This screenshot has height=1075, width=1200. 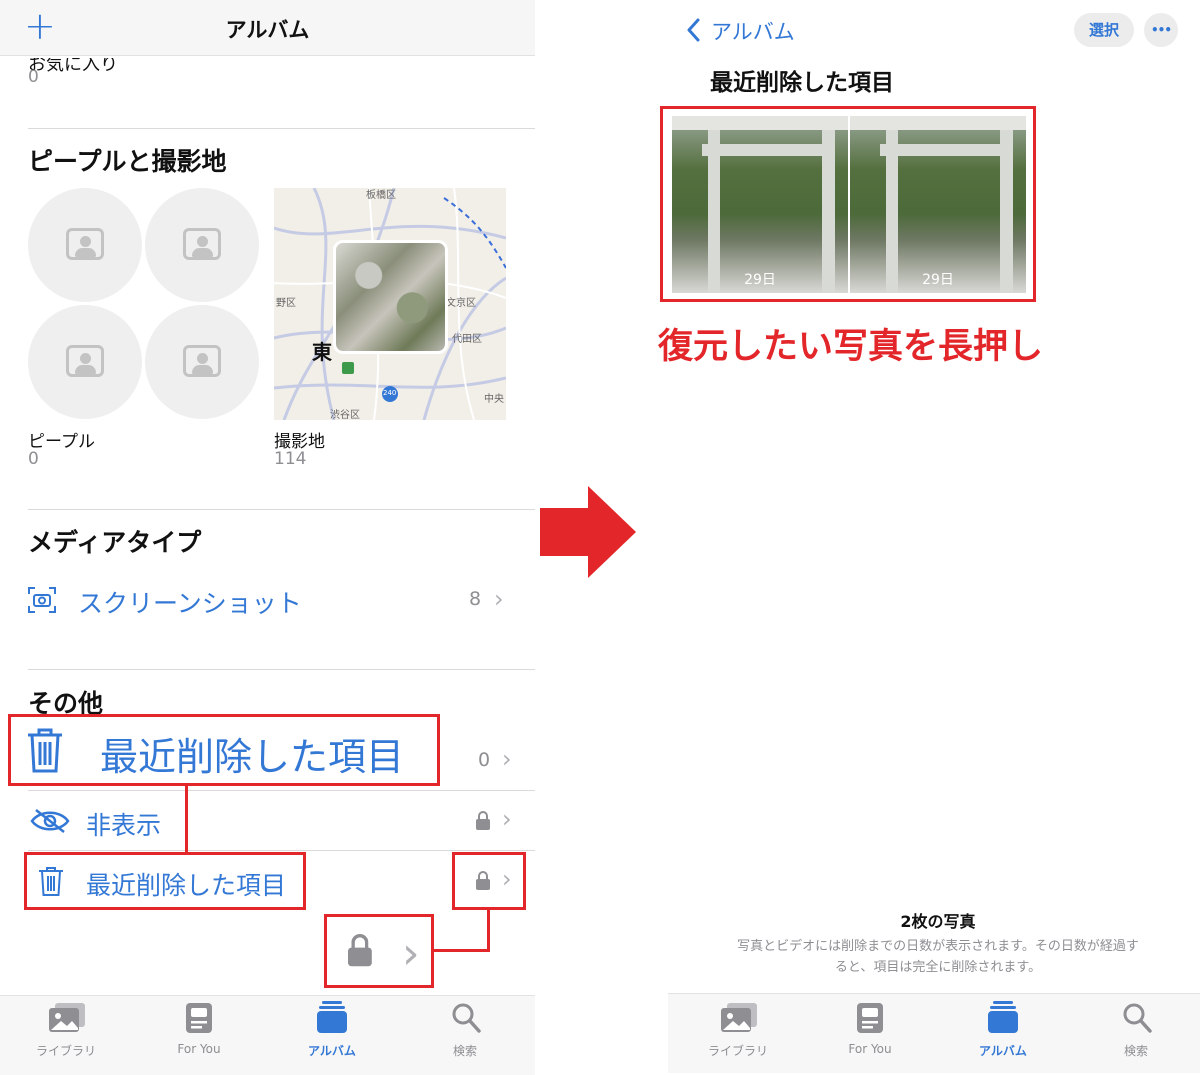 What do you see at coordinates (390, 297) in the screenshot?
I see `place-photo-thumbnail` at bounding box center [390, 297].